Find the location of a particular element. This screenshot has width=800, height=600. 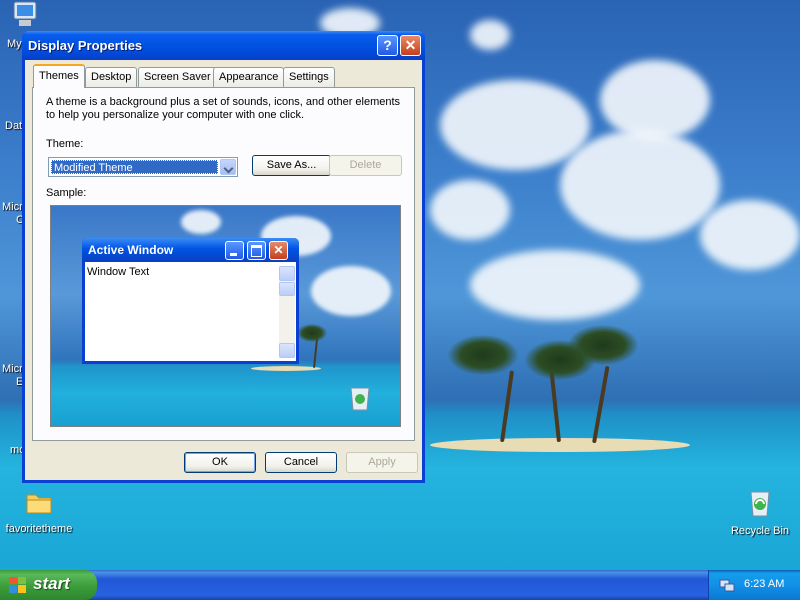

scroll-down-icon is located at coordinates (287, 350).